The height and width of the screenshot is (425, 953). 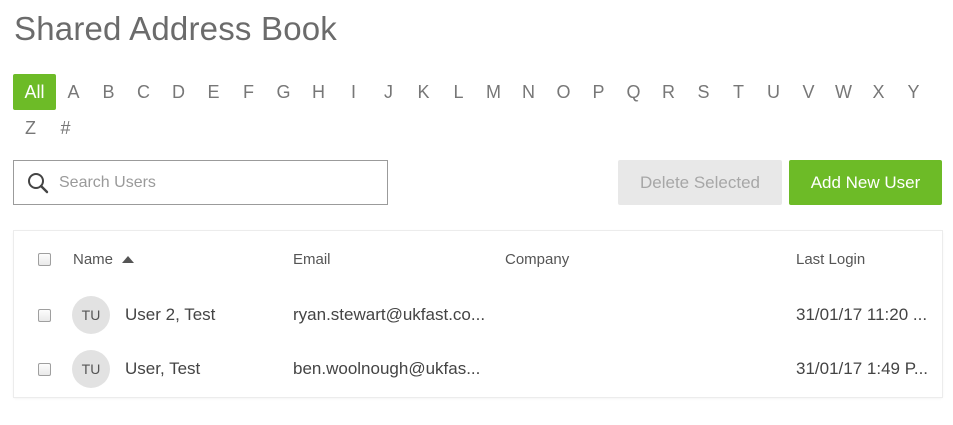 I want to click on letter-filter-i: I, so click(x=353, y=92).